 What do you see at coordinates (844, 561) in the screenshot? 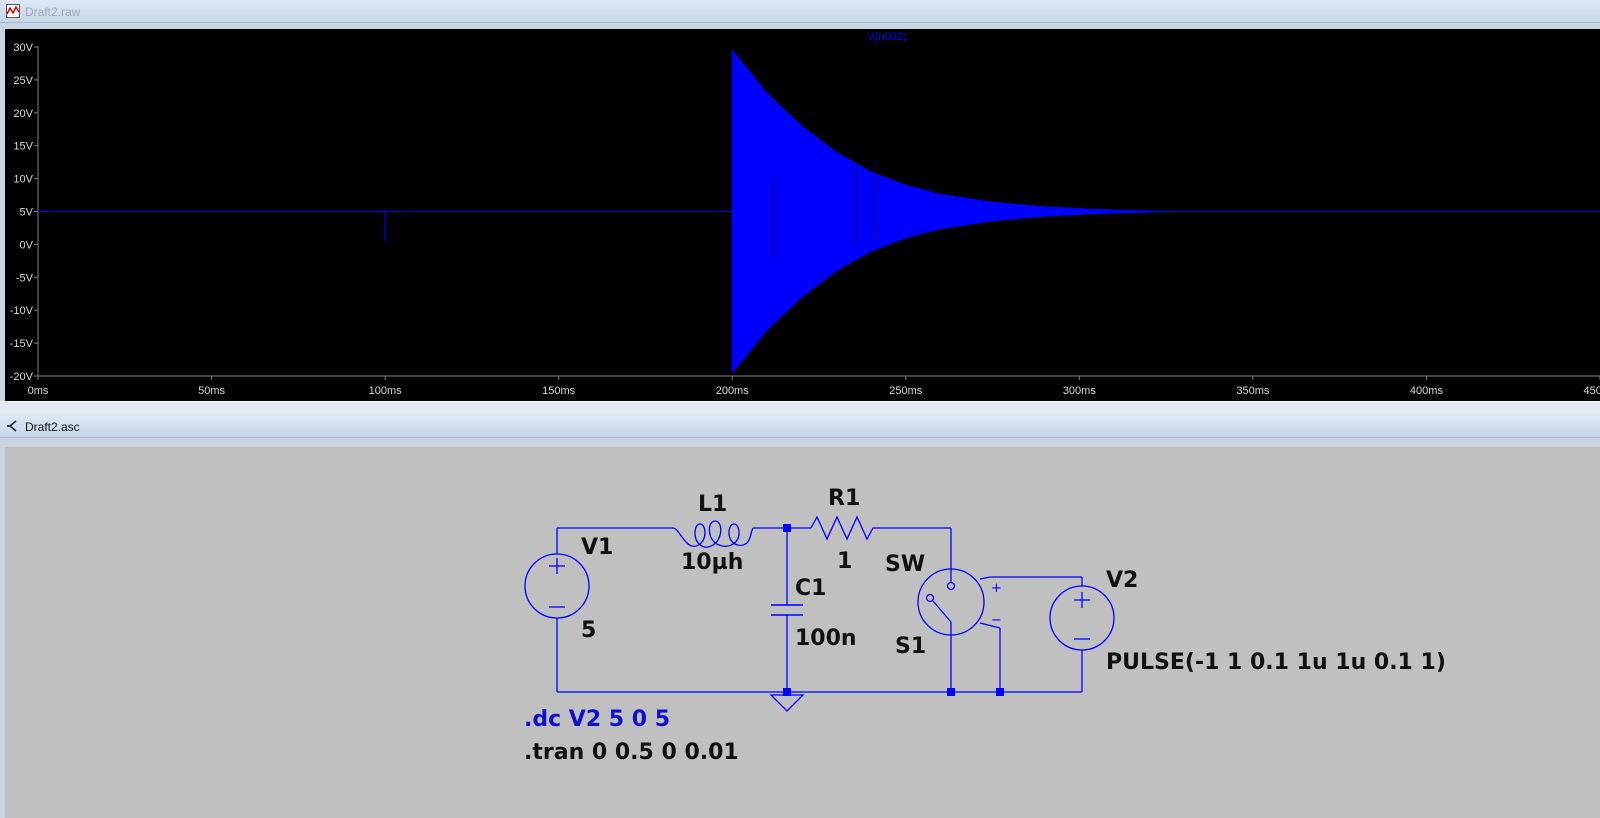
I see `r1-value-label: 1` at bounding box center [844, 561].